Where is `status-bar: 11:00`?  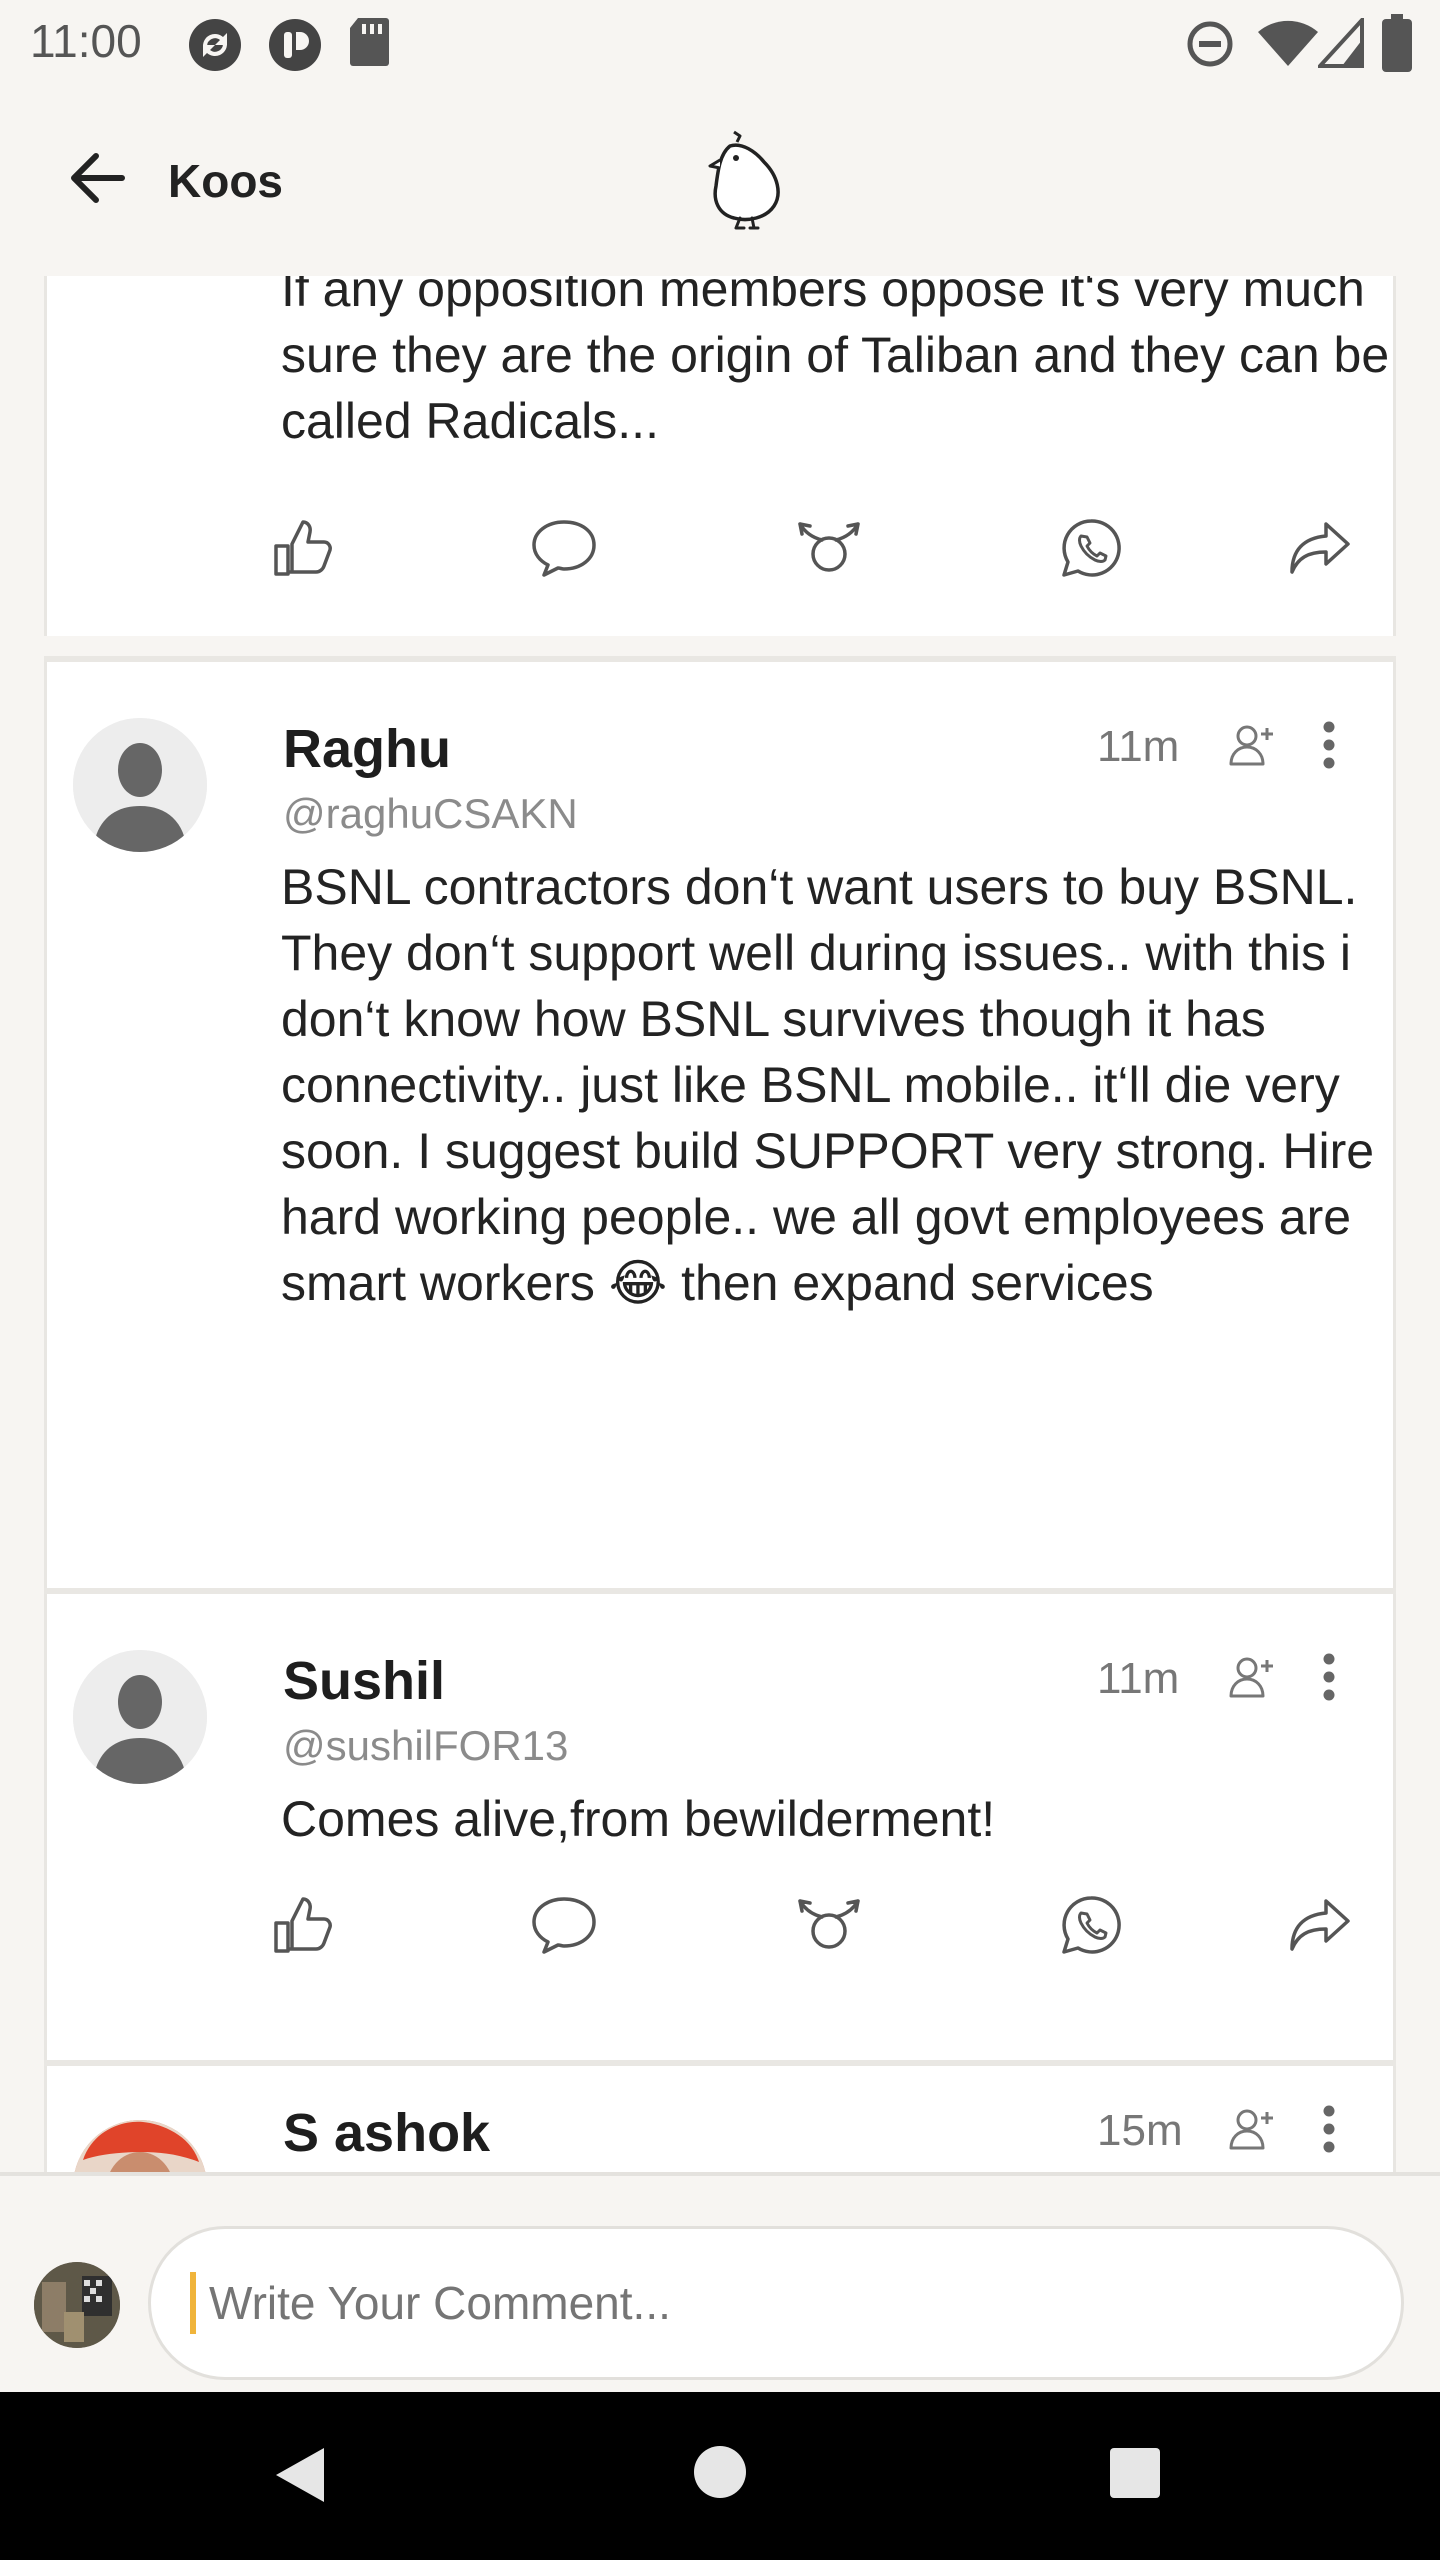
status-bar: 11:00 is located at coordinates (720, 44).